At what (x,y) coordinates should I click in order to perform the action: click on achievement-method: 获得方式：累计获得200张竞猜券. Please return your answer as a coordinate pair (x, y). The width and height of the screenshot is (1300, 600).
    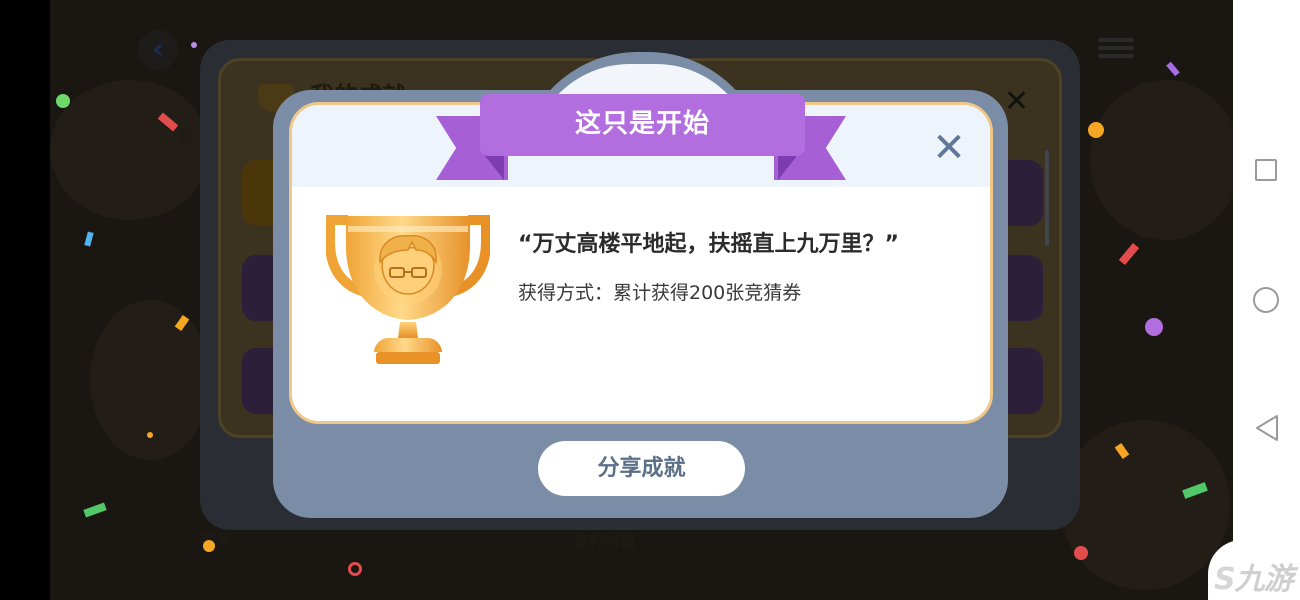
    Looking at the image, I should click on (660, 293).